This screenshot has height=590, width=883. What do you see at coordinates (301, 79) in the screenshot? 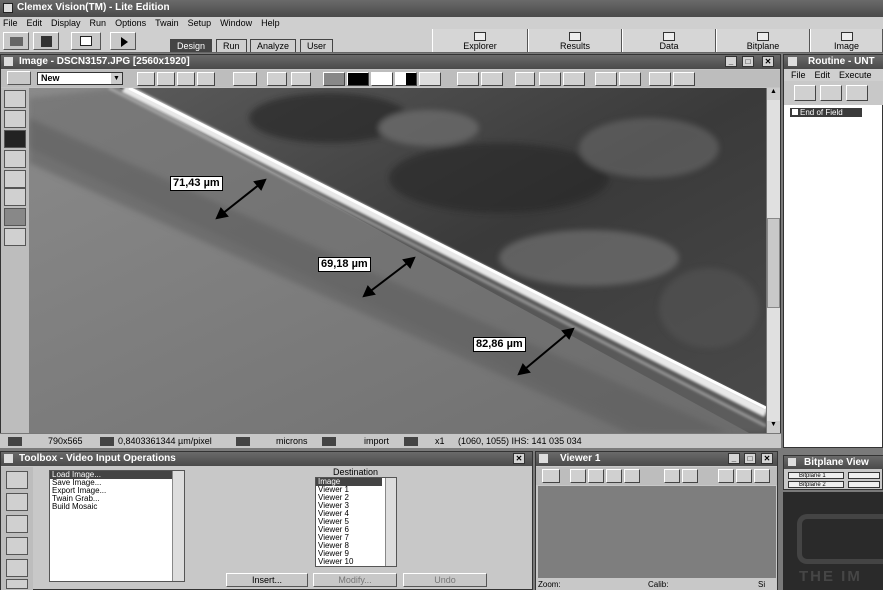
I see `grid-icon` at bounding box center [301, 79].